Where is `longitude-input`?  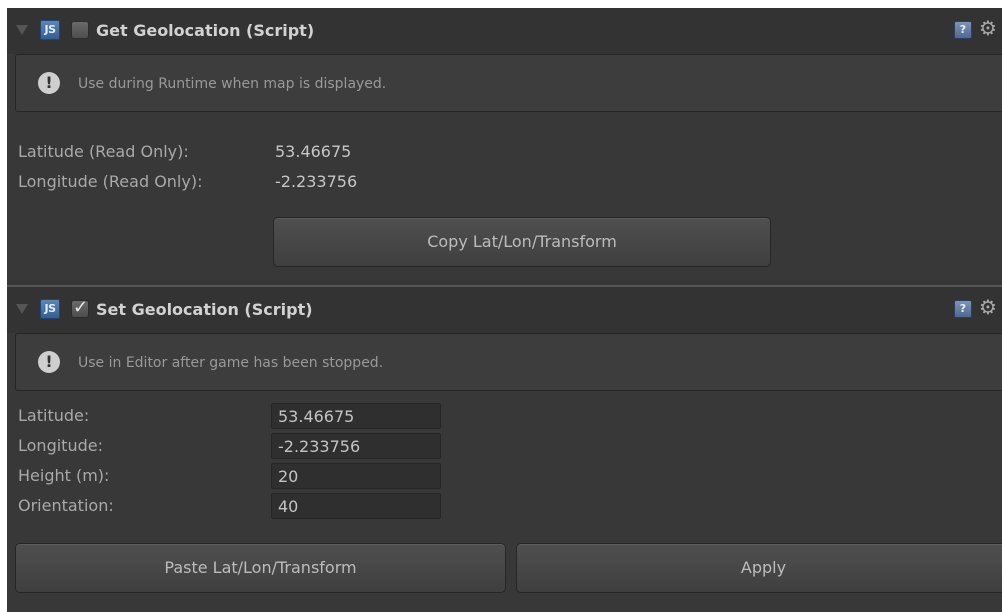
longitude-input is located at coordinates (356, 446).